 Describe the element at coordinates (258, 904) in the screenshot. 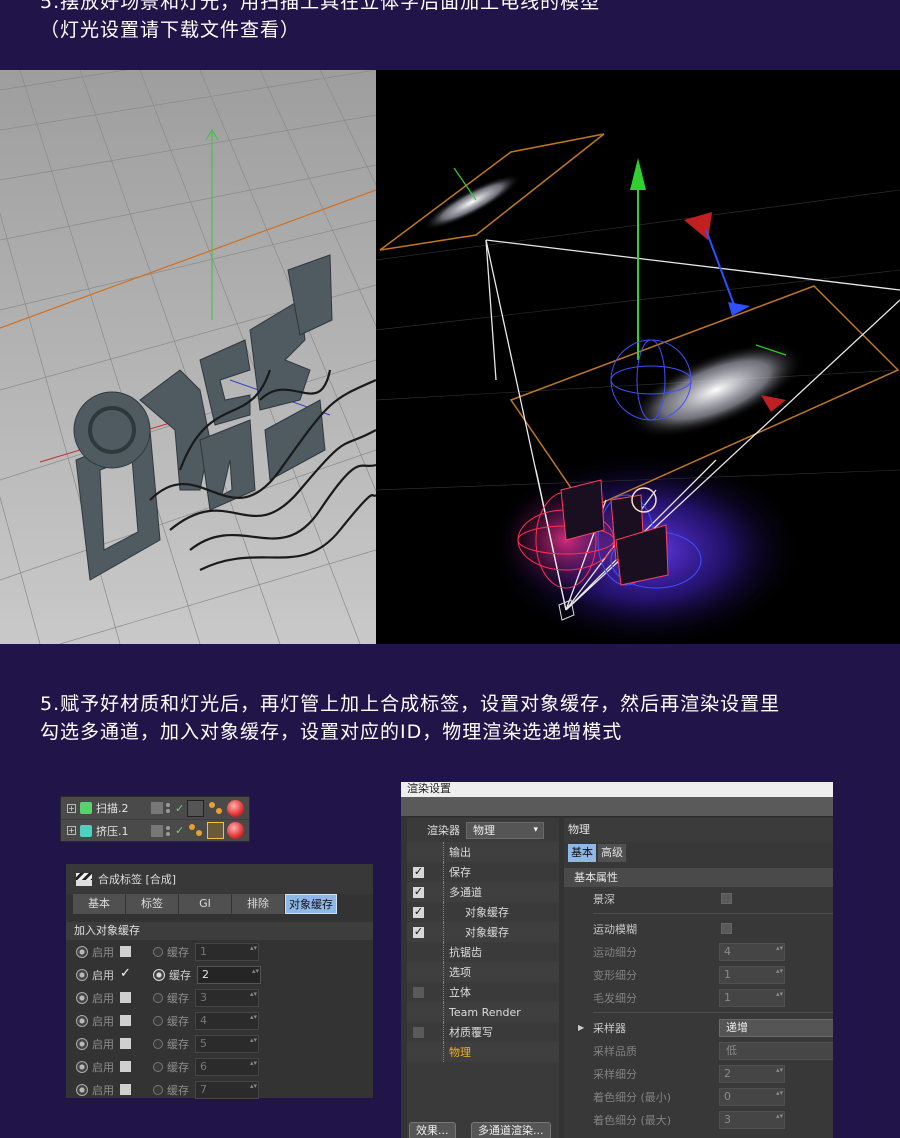

I see `tab-exclude: 排除` at that location.